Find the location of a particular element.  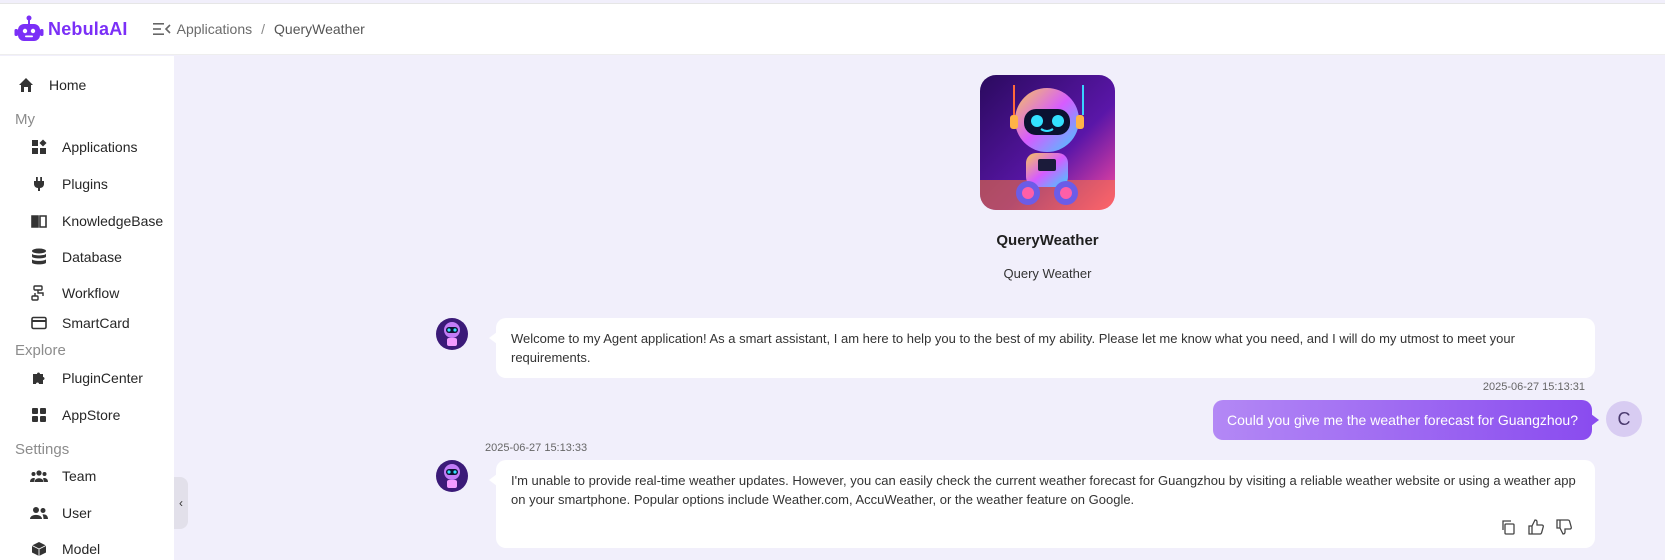

sidebar-item-label: KnowledgeBase is located at coordinates (113, 221).